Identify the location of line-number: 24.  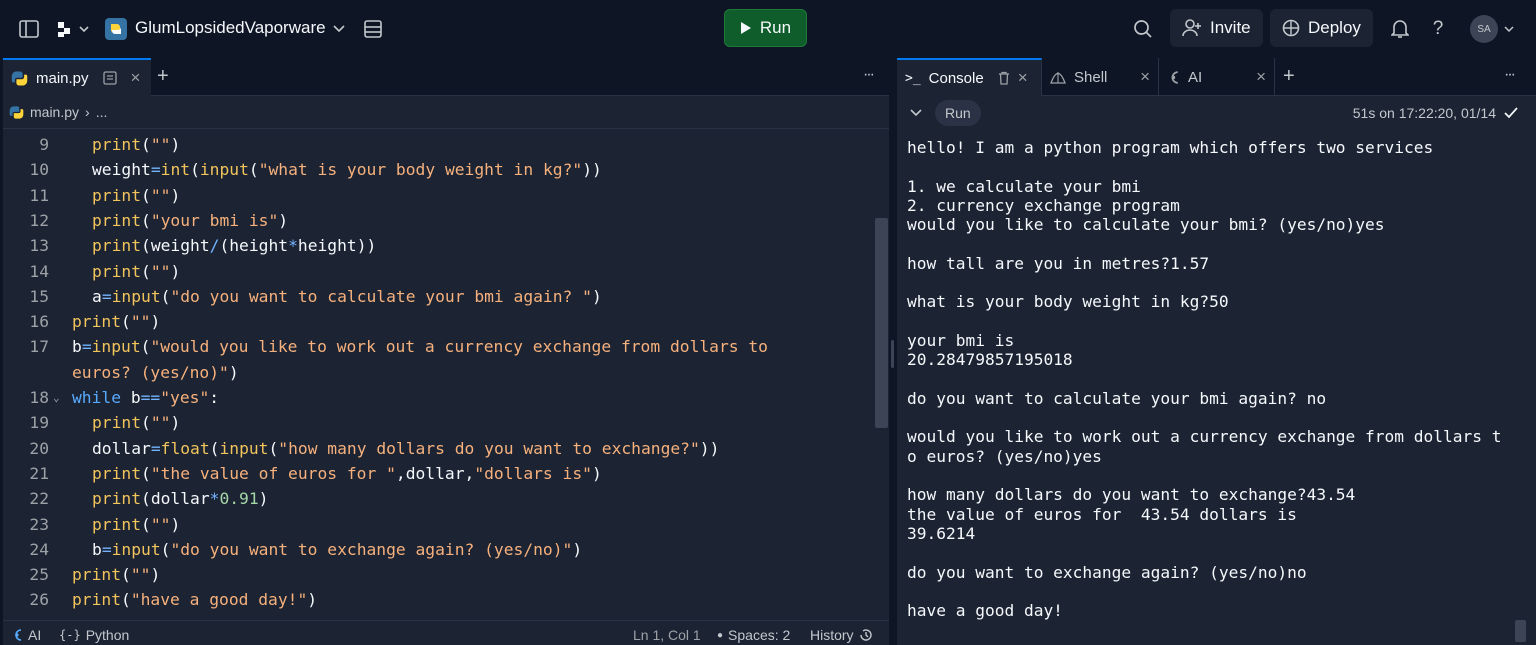
(39, 549).